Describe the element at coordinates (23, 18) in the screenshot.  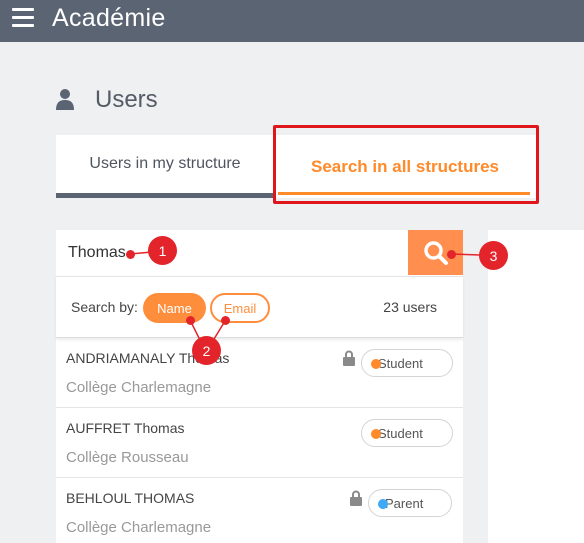
I see `menu-icon` at that location.